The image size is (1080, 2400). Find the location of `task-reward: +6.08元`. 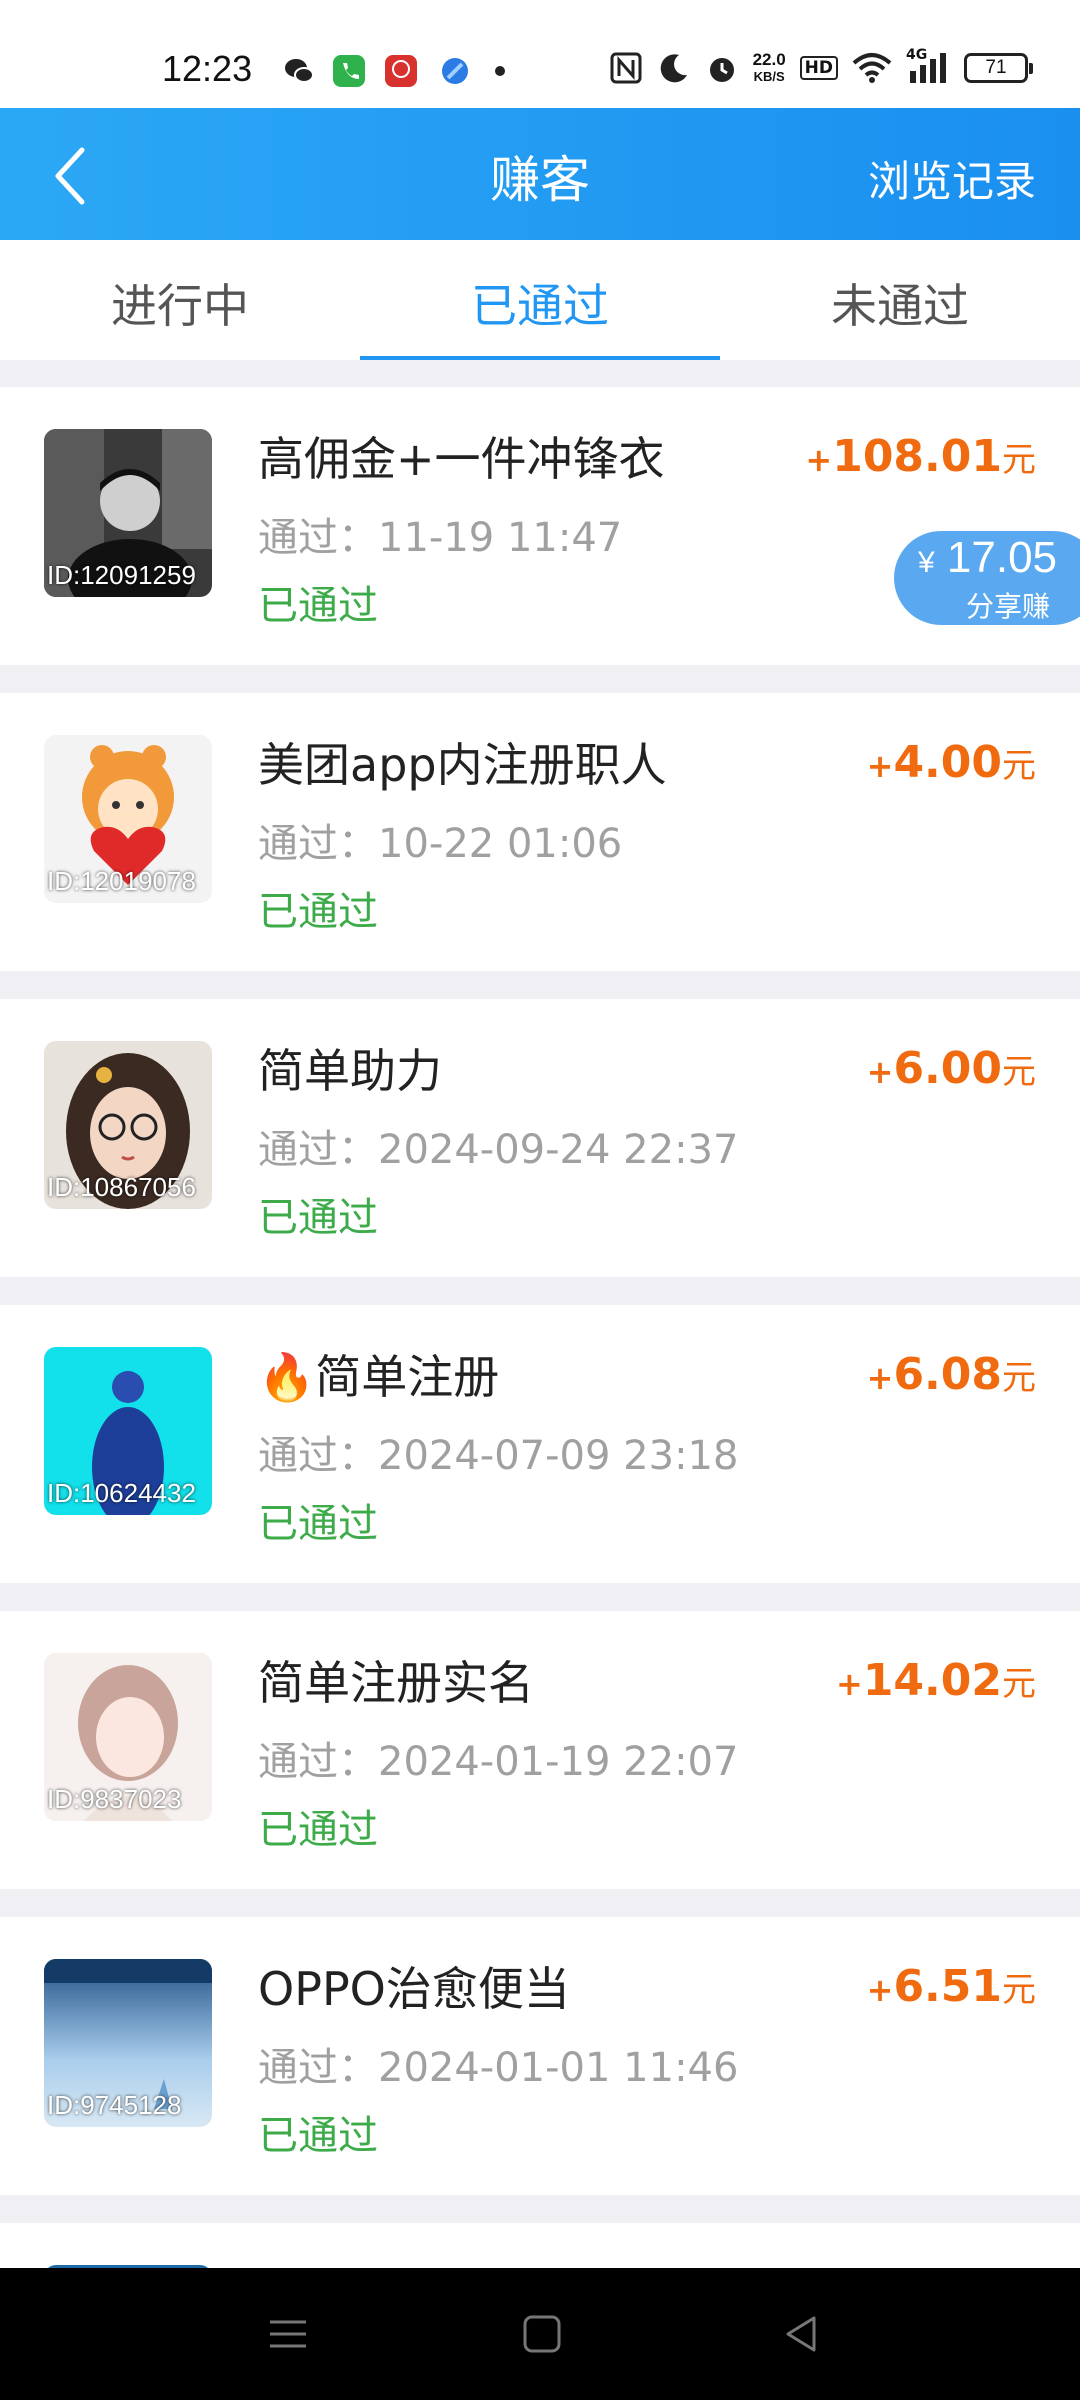

task-reward: +6.08元 is located at coordinates (951, 1374).